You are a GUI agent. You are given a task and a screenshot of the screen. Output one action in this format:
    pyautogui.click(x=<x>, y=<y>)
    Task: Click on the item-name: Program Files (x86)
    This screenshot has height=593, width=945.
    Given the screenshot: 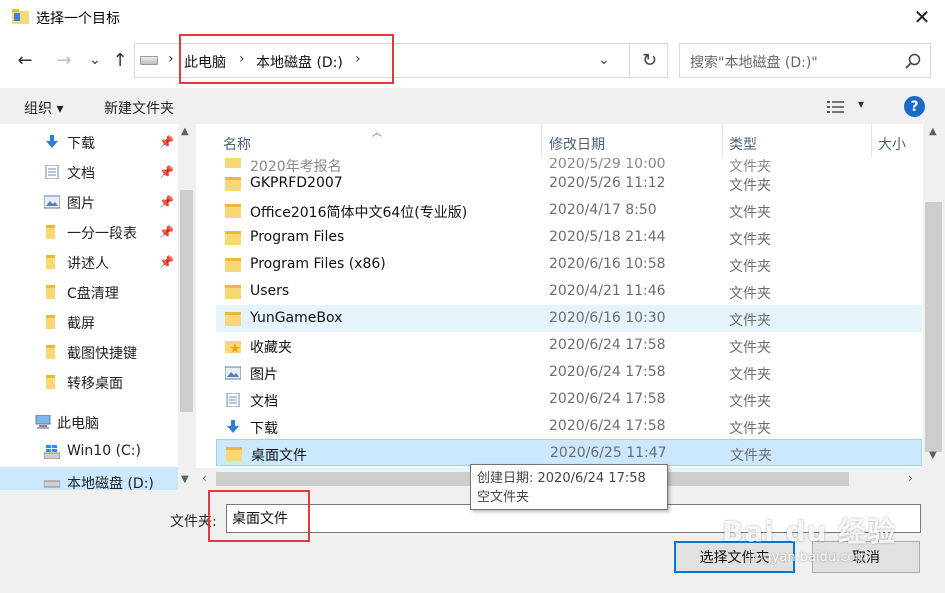 What is the action you would take?
    pyautogui.click(x=318, y=264)
    